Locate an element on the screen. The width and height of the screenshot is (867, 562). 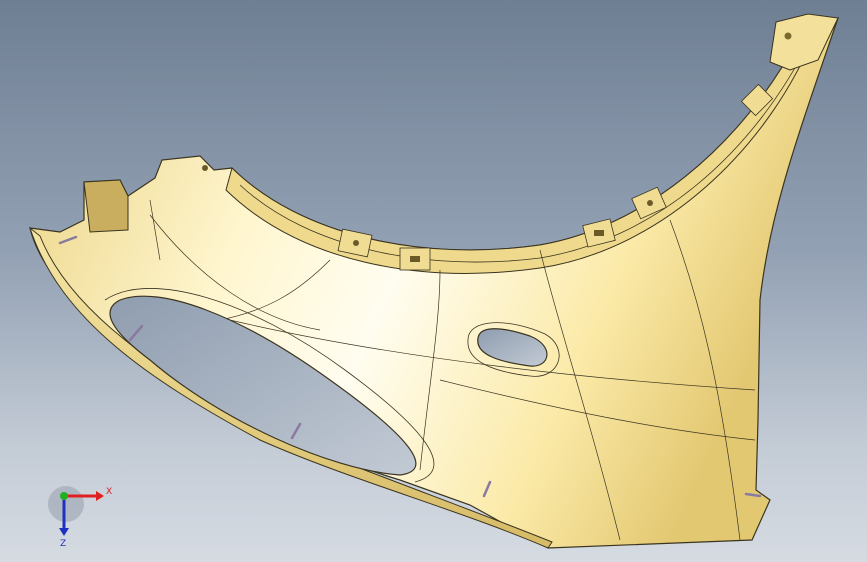
y-axis-marker is located at coordinates (64, 496).